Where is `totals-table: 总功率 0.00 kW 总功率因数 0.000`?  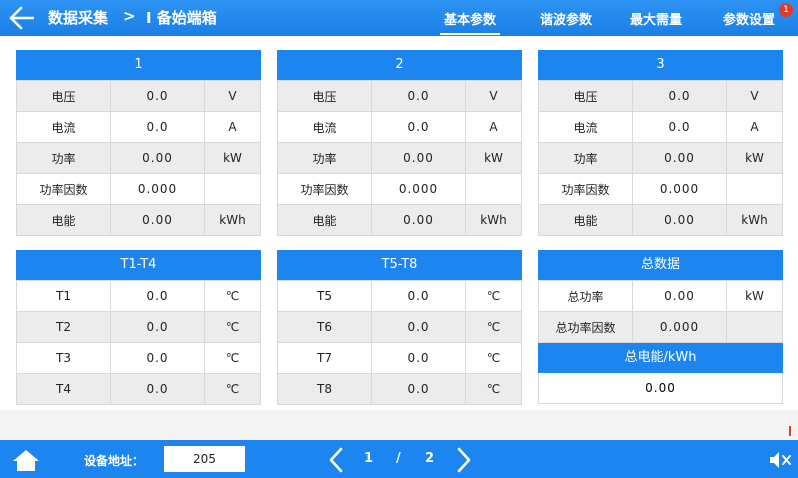 totals-table: 总功率 0.00 kW 总功率因数 0.000 is located at coordinates (660, 311).